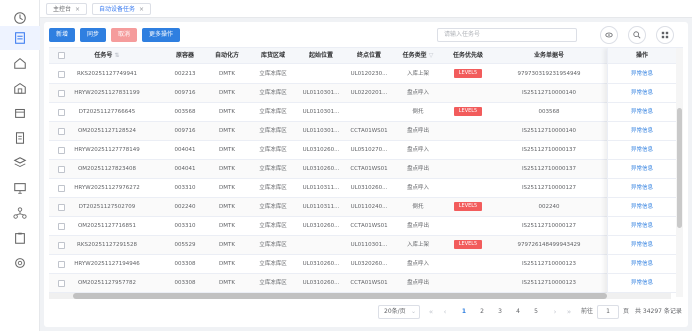 The width and height of the screenshot is (692, 331). I want to click on device-task-icon, so click(20, 38).